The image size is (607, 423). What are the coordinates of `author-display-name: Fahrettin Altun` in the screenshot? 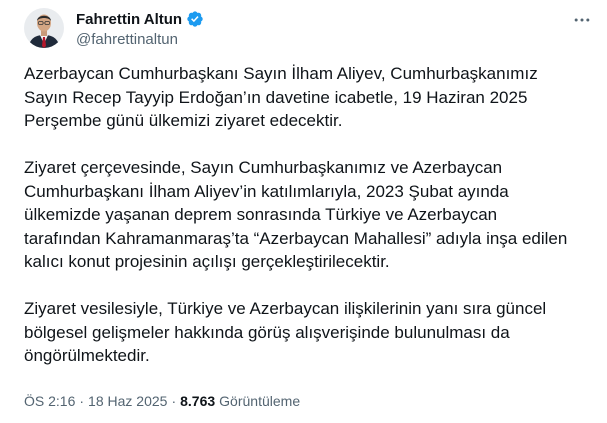 It's located at (129, 19).